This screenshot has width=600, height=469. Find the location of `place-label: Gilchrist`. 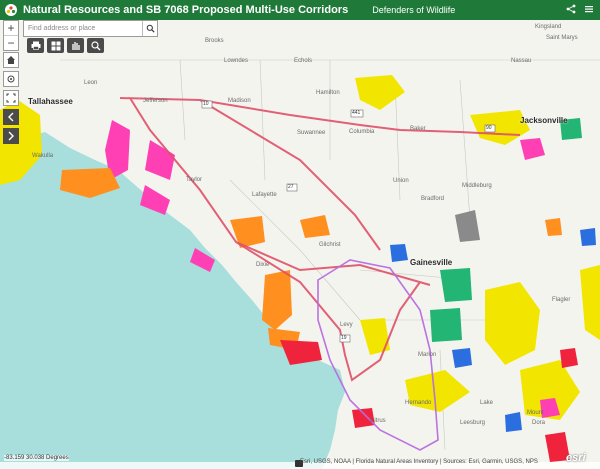

place-label: Gilchrist is located at coordinates (330, 245).